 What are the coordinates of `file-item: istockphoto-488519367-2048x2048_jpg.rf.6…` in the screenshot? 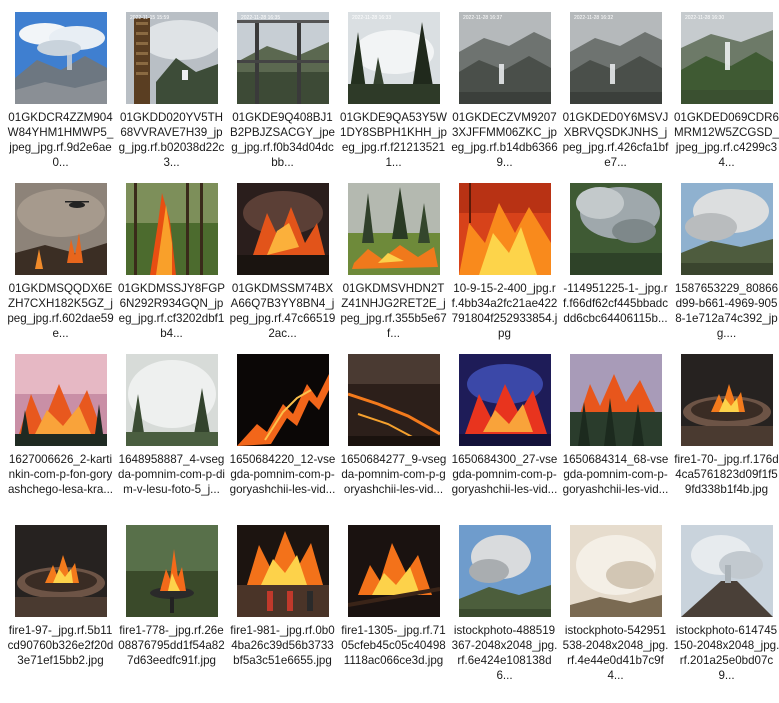 It's located at (504, 610).